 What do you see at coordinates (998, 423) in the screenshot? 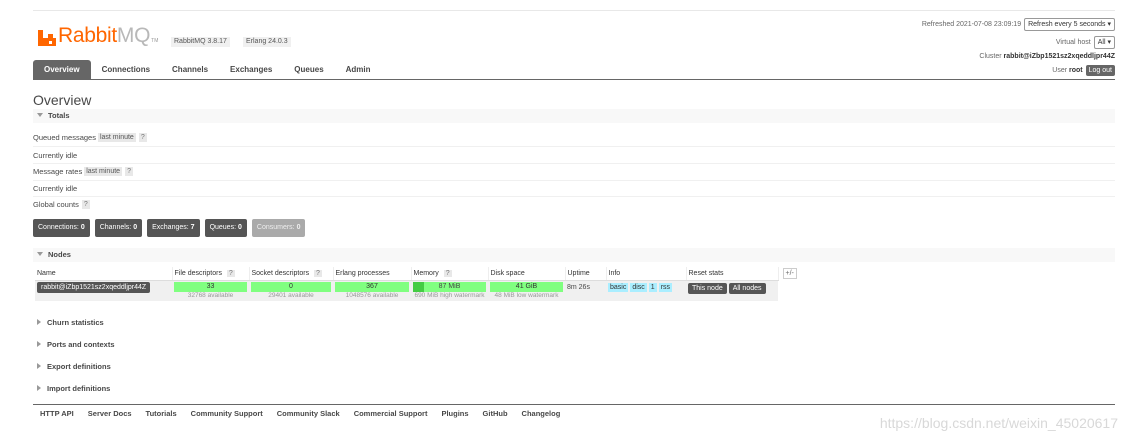
I see `watermark: https://blog.csdn.net/weixin_45020617` at bounding box center [998, 423].